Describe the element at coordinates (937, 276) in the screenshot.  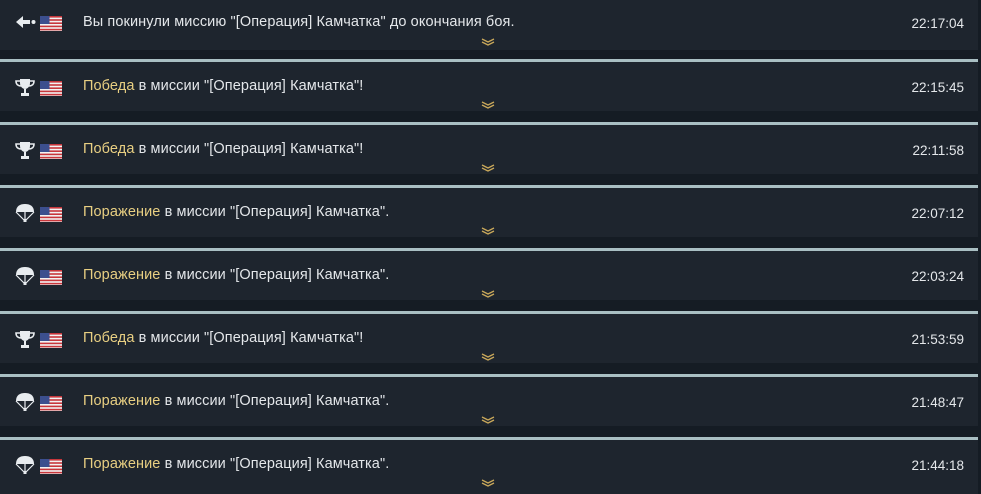
I see `entry-time: 22:03:24` at that location.